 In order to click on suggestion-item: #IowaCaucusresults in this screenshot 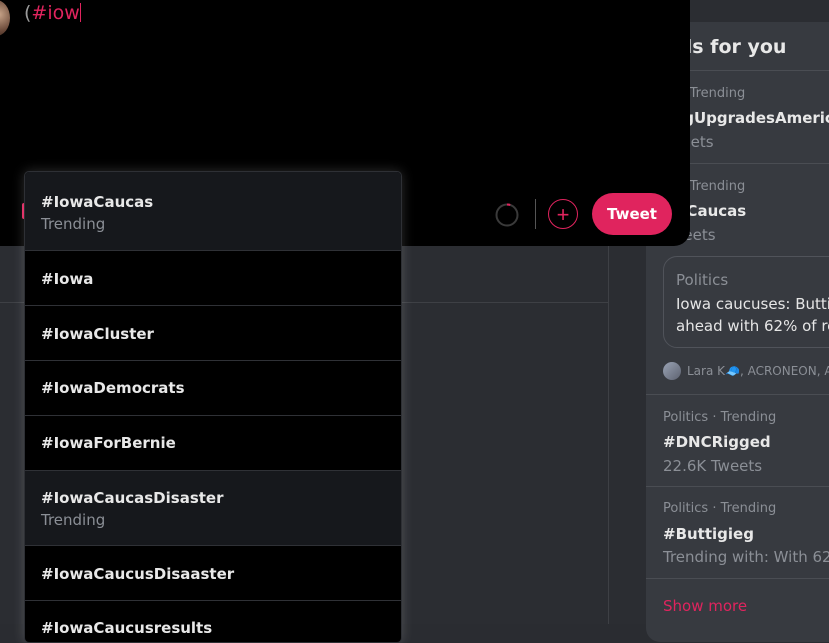, I will do `click(213, 621)`.